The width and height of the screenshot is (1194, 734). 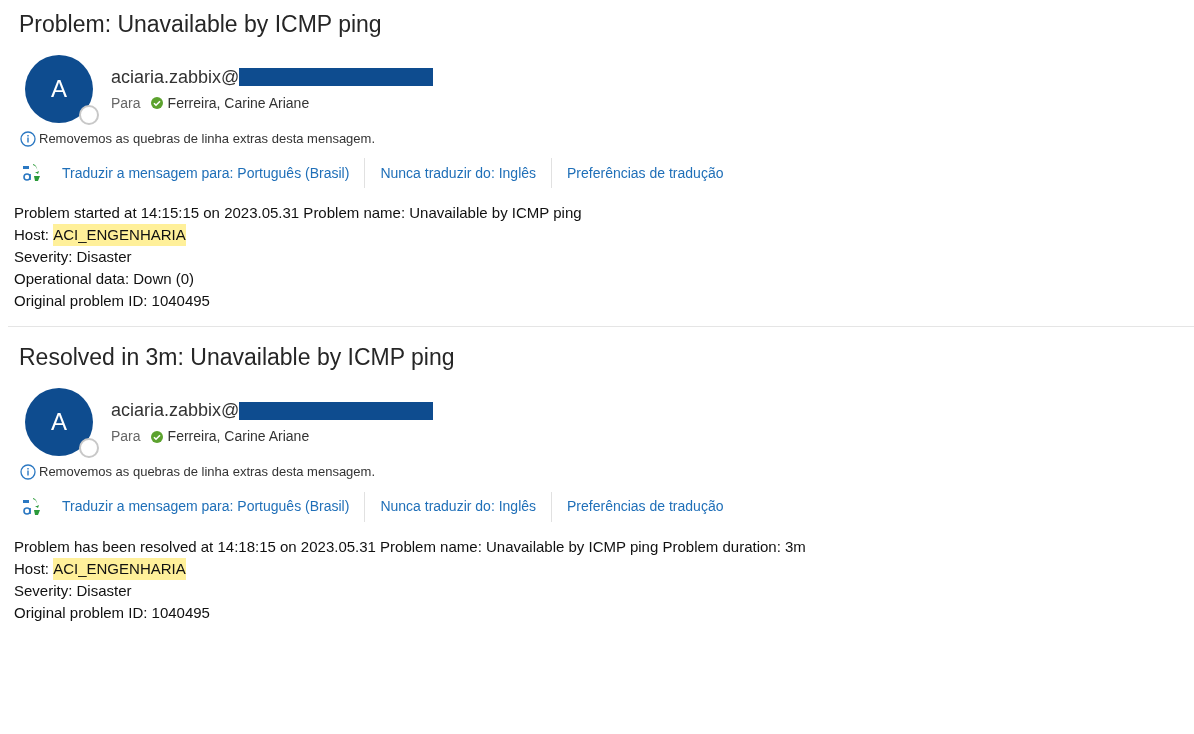 I want to click on email-subject: Resolved in 3m: Unavailable by ICMP ping, so click(x=237, y=357).